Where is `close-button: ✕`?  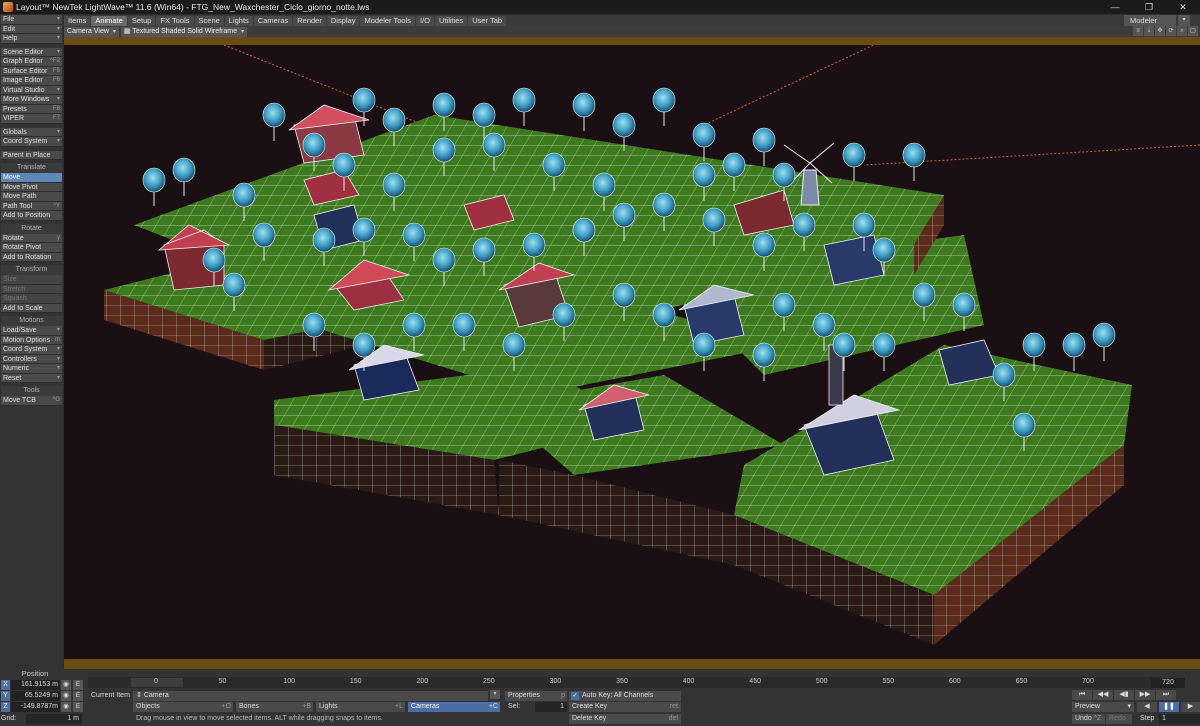 close-button: ✕ is located at coordinates (1183, 7).